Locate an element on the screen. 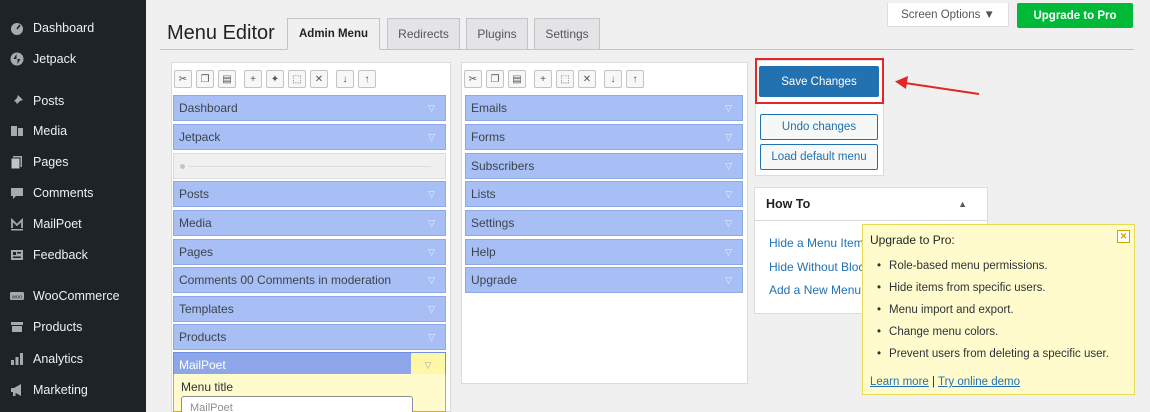 The height and width of the screenshot is (412, 1150). menu-item-templates: Templates ▽ is located at coordinates (309, 309).